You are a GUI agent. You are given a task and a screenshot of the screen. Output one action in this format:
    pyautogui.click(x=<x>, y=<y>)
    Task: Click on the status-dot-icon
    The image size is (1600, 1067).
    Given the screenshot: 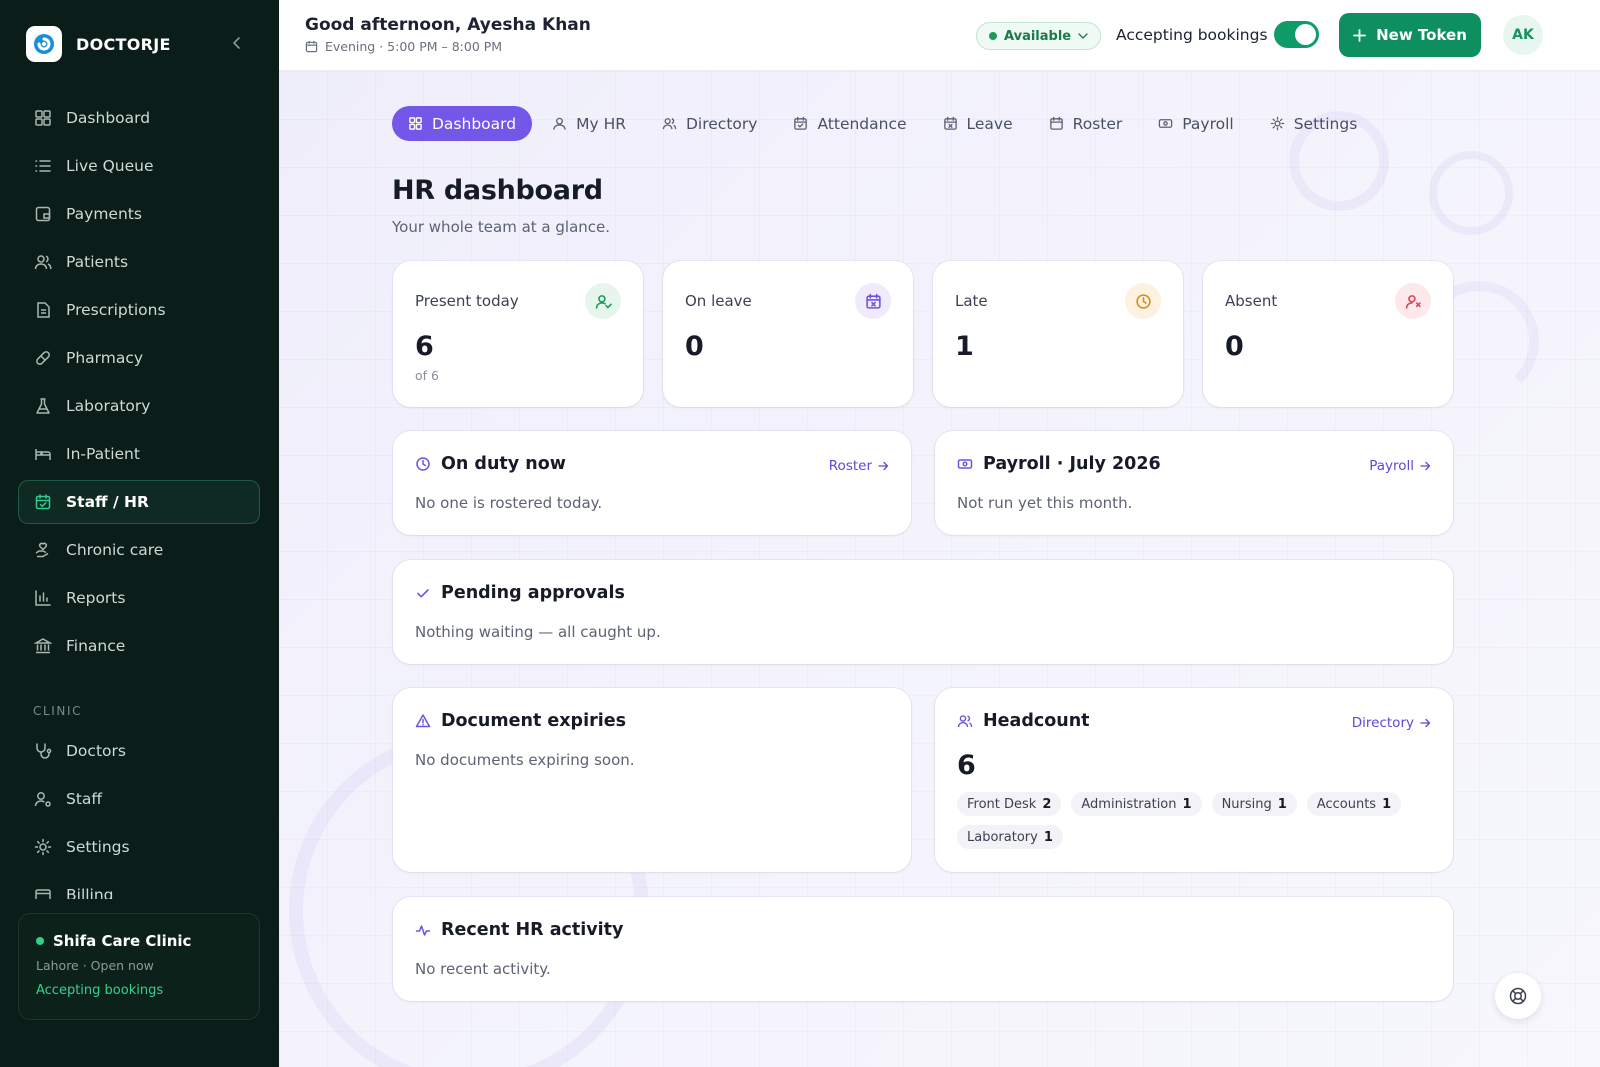 What is the action you would take?
    pyautogui.click(x=993, y=36)
    